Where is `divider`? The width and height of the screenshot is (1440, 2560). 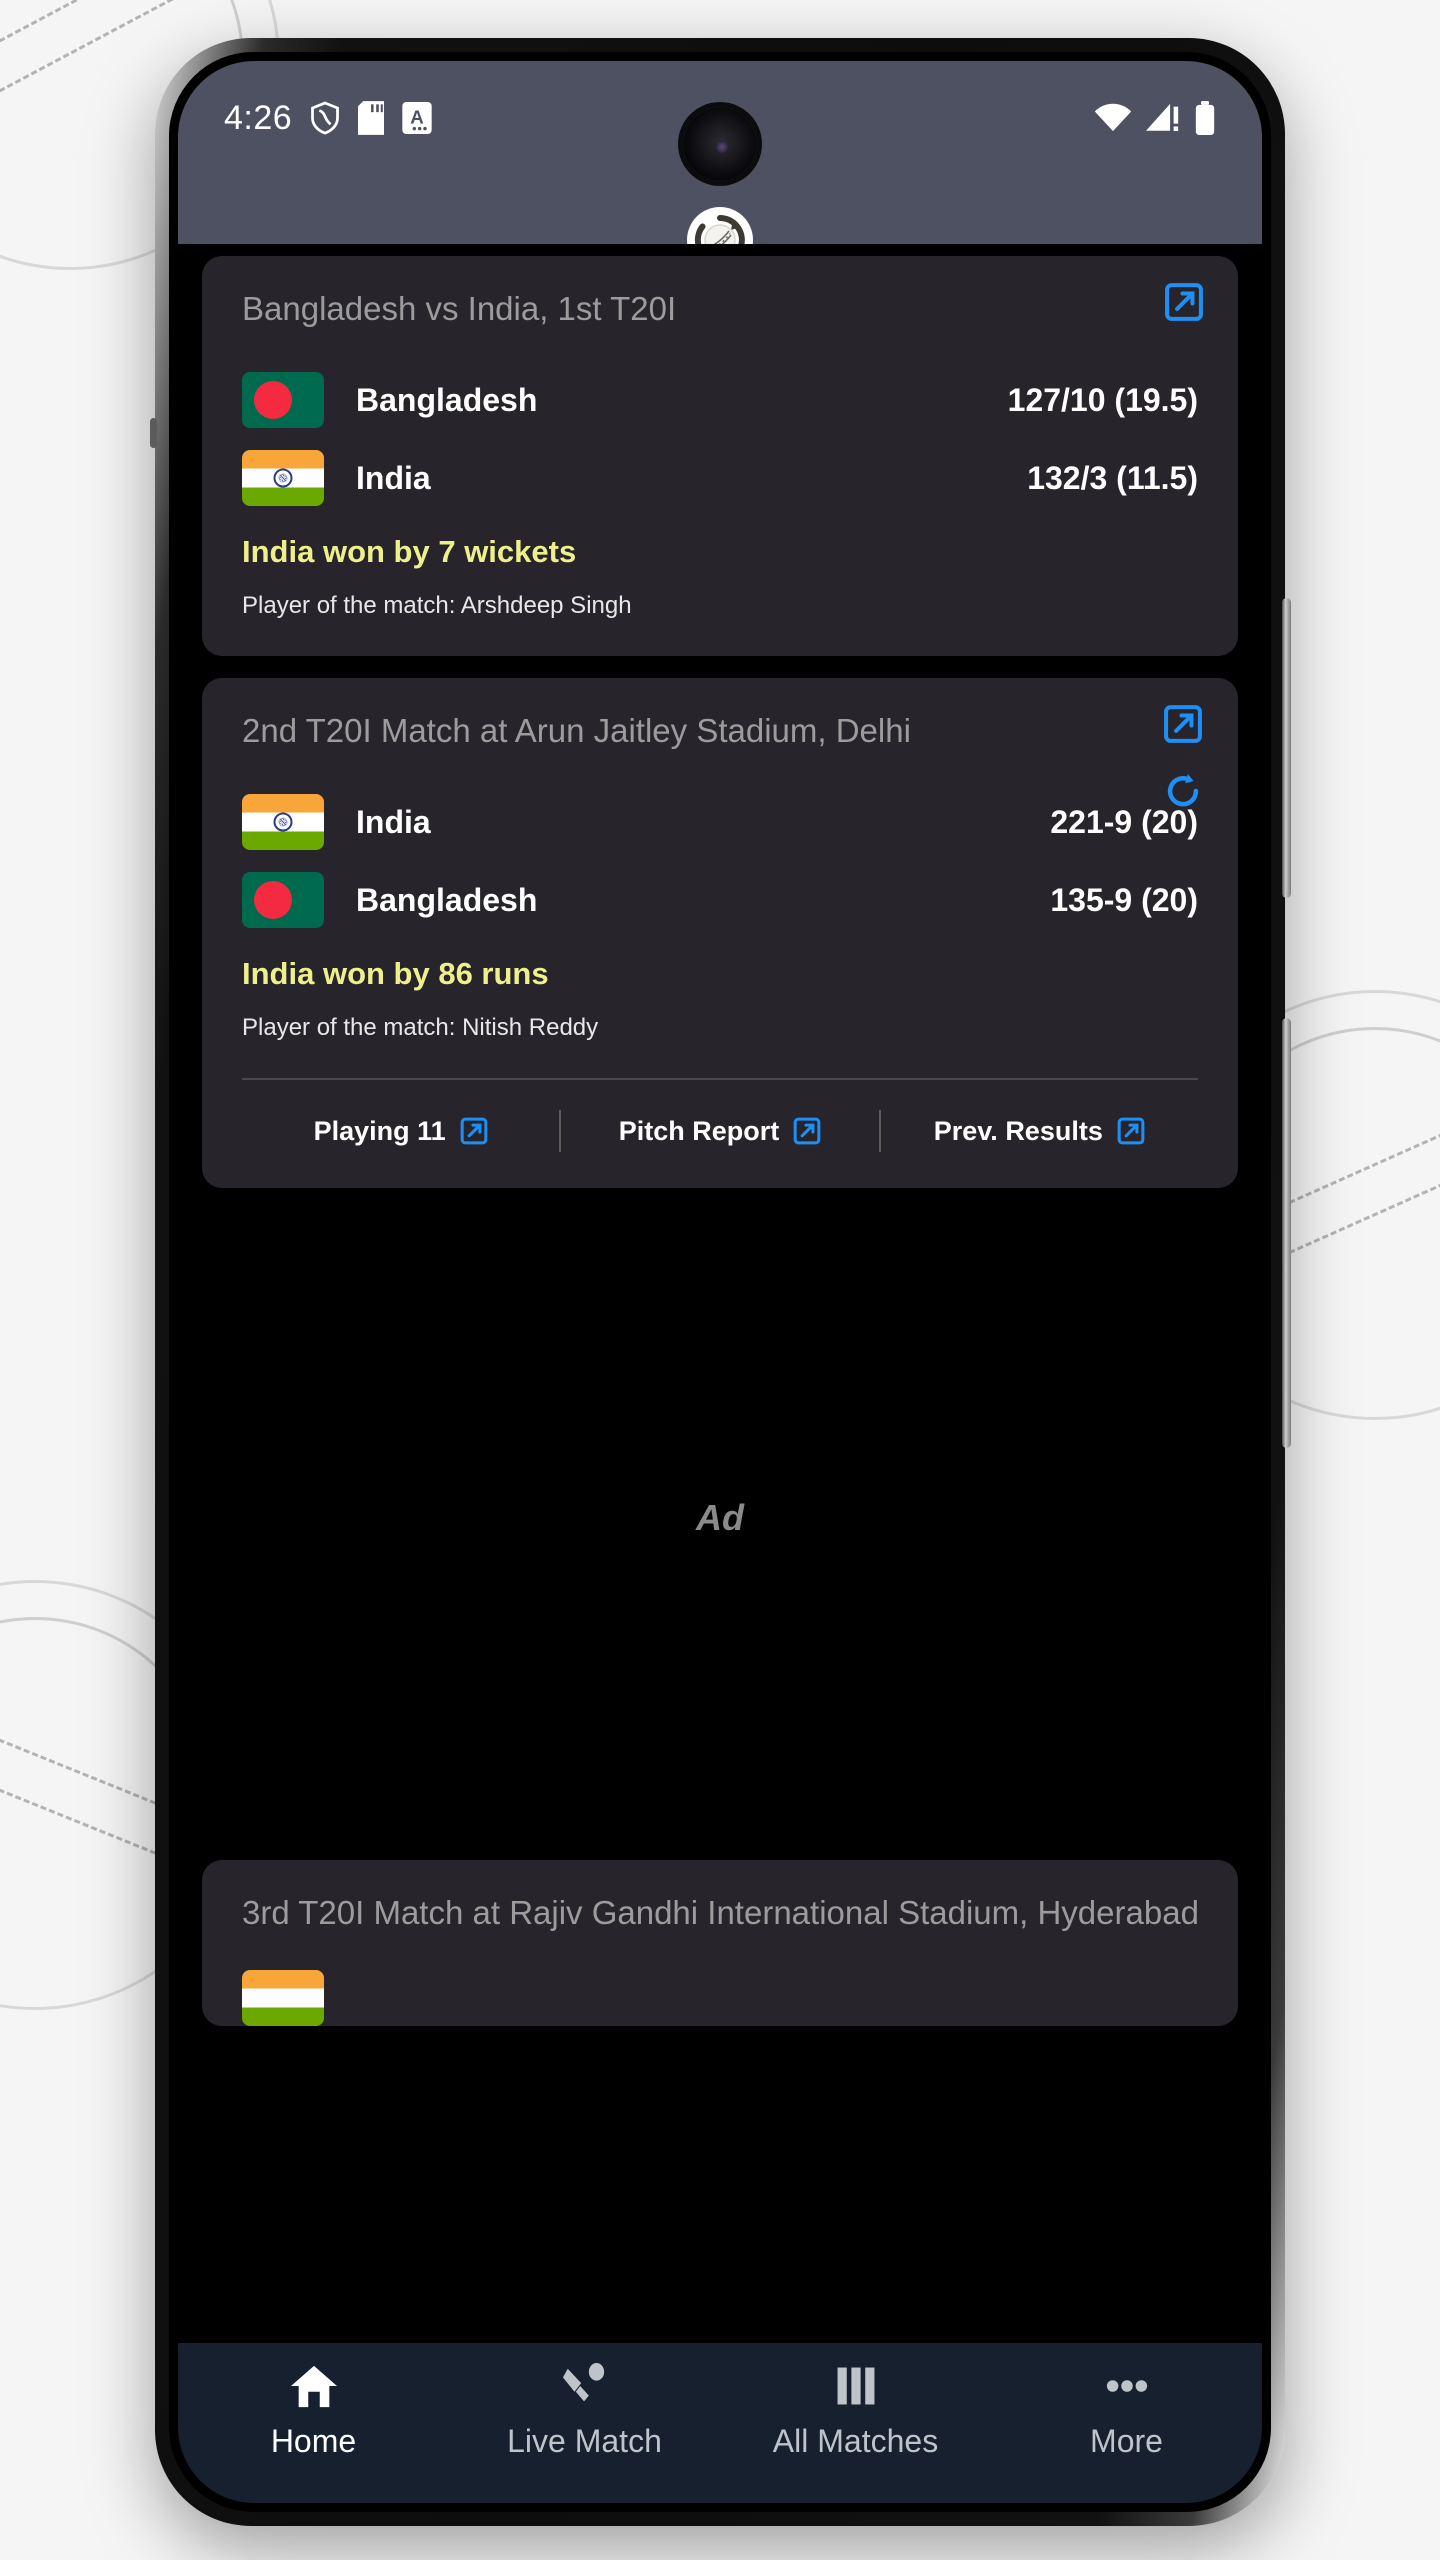 divider is located at coordinates (720, 1079).